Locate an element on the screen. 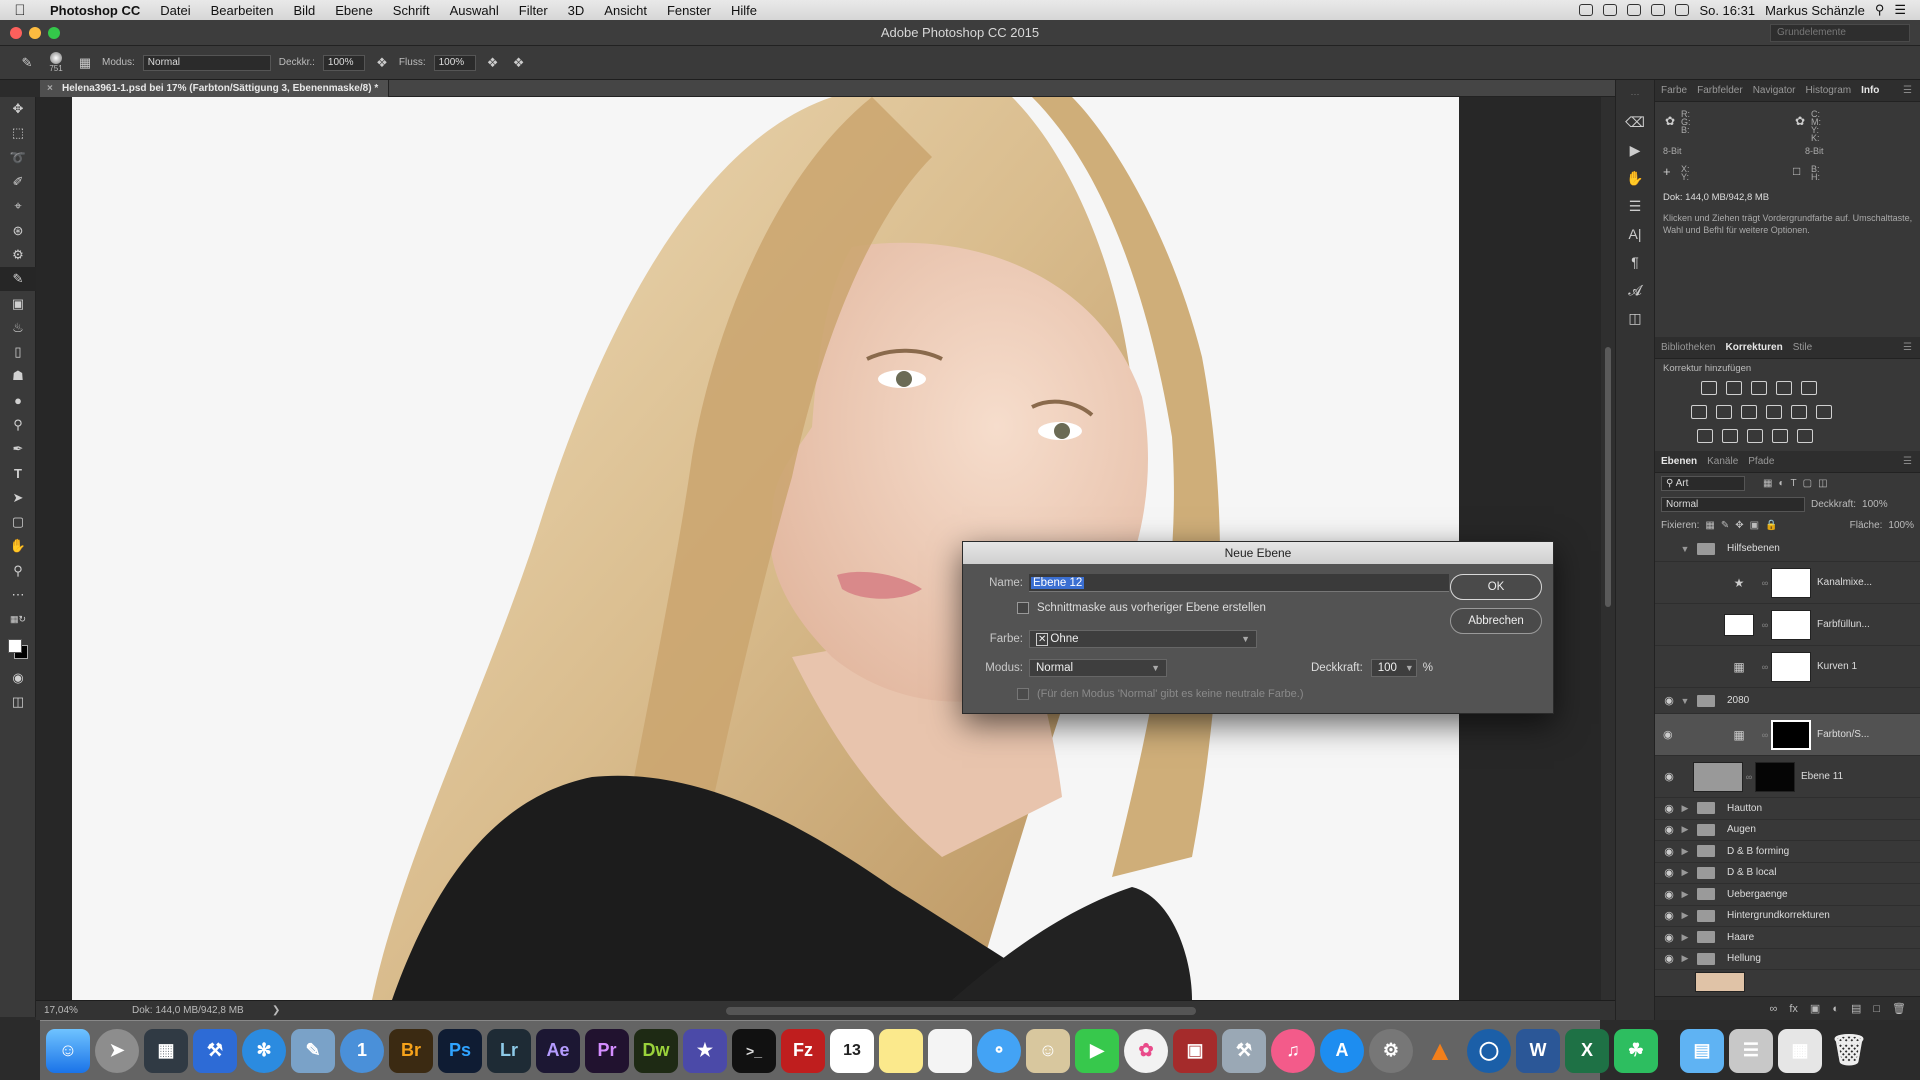 The width and height of the screenshot is (1920, 1080). opacity-field: 100% is located at coordinates (343, 62).